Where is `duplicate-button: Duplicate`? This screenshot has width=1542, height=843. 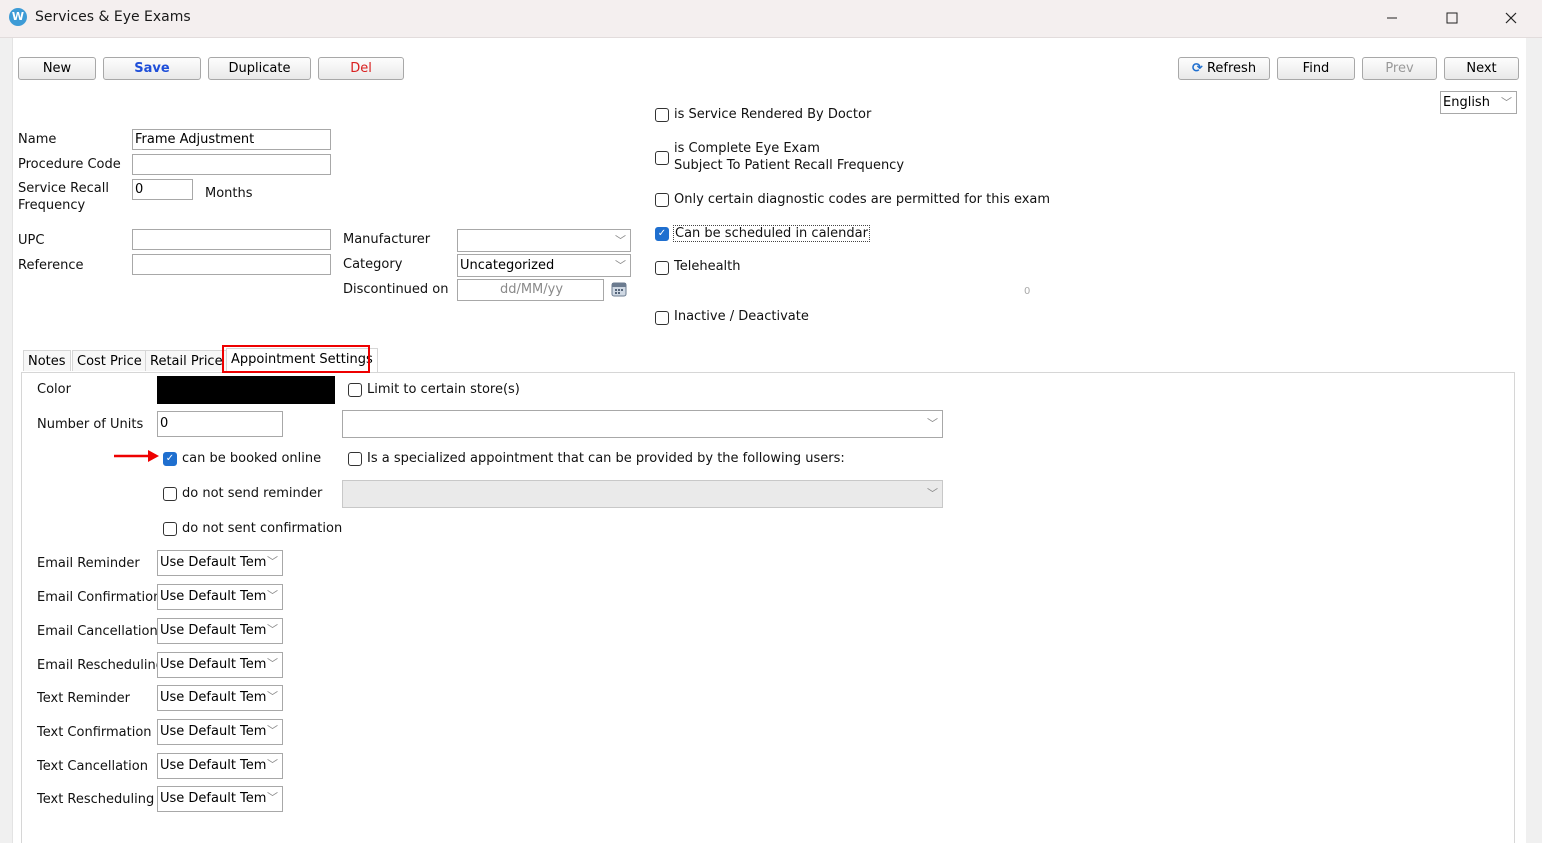 duplicate-button: Duplicate is located at coordinates (259, 68).